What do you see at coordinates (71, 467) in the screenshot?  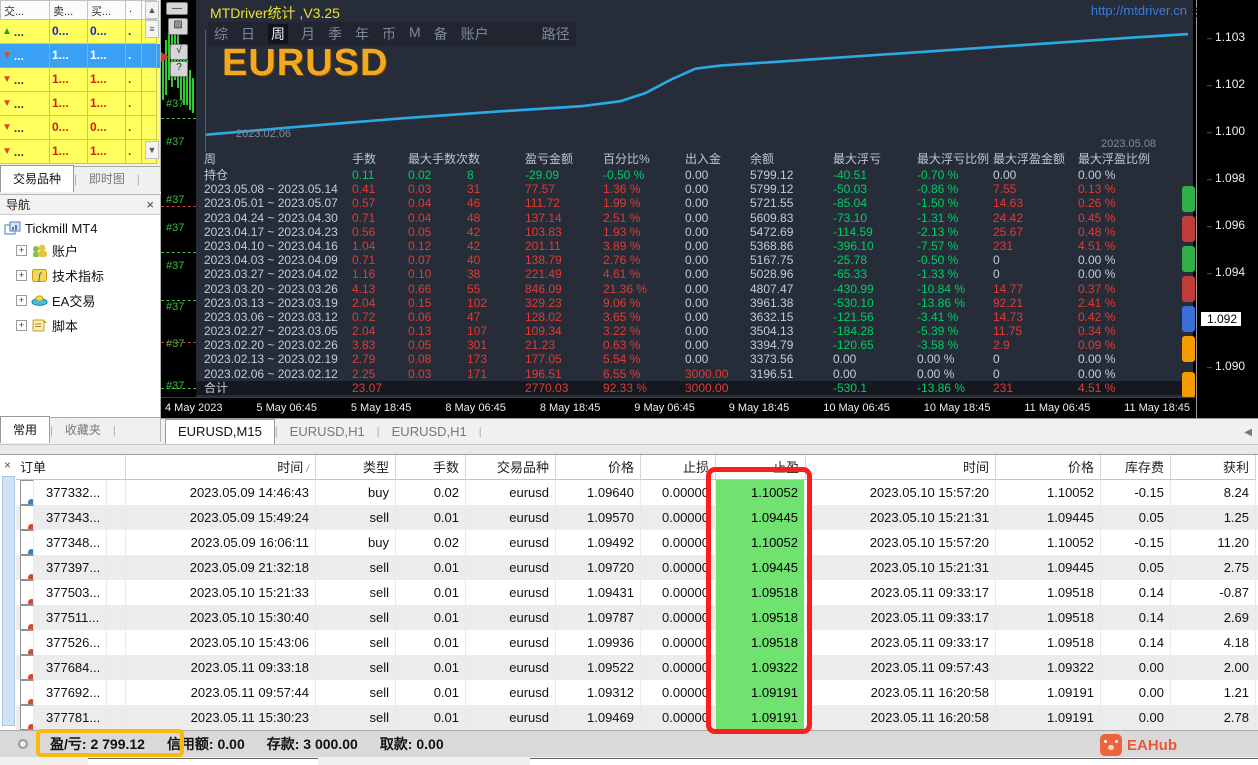 I see `orders-col-header: 订单` at bounding box center [71, 467].